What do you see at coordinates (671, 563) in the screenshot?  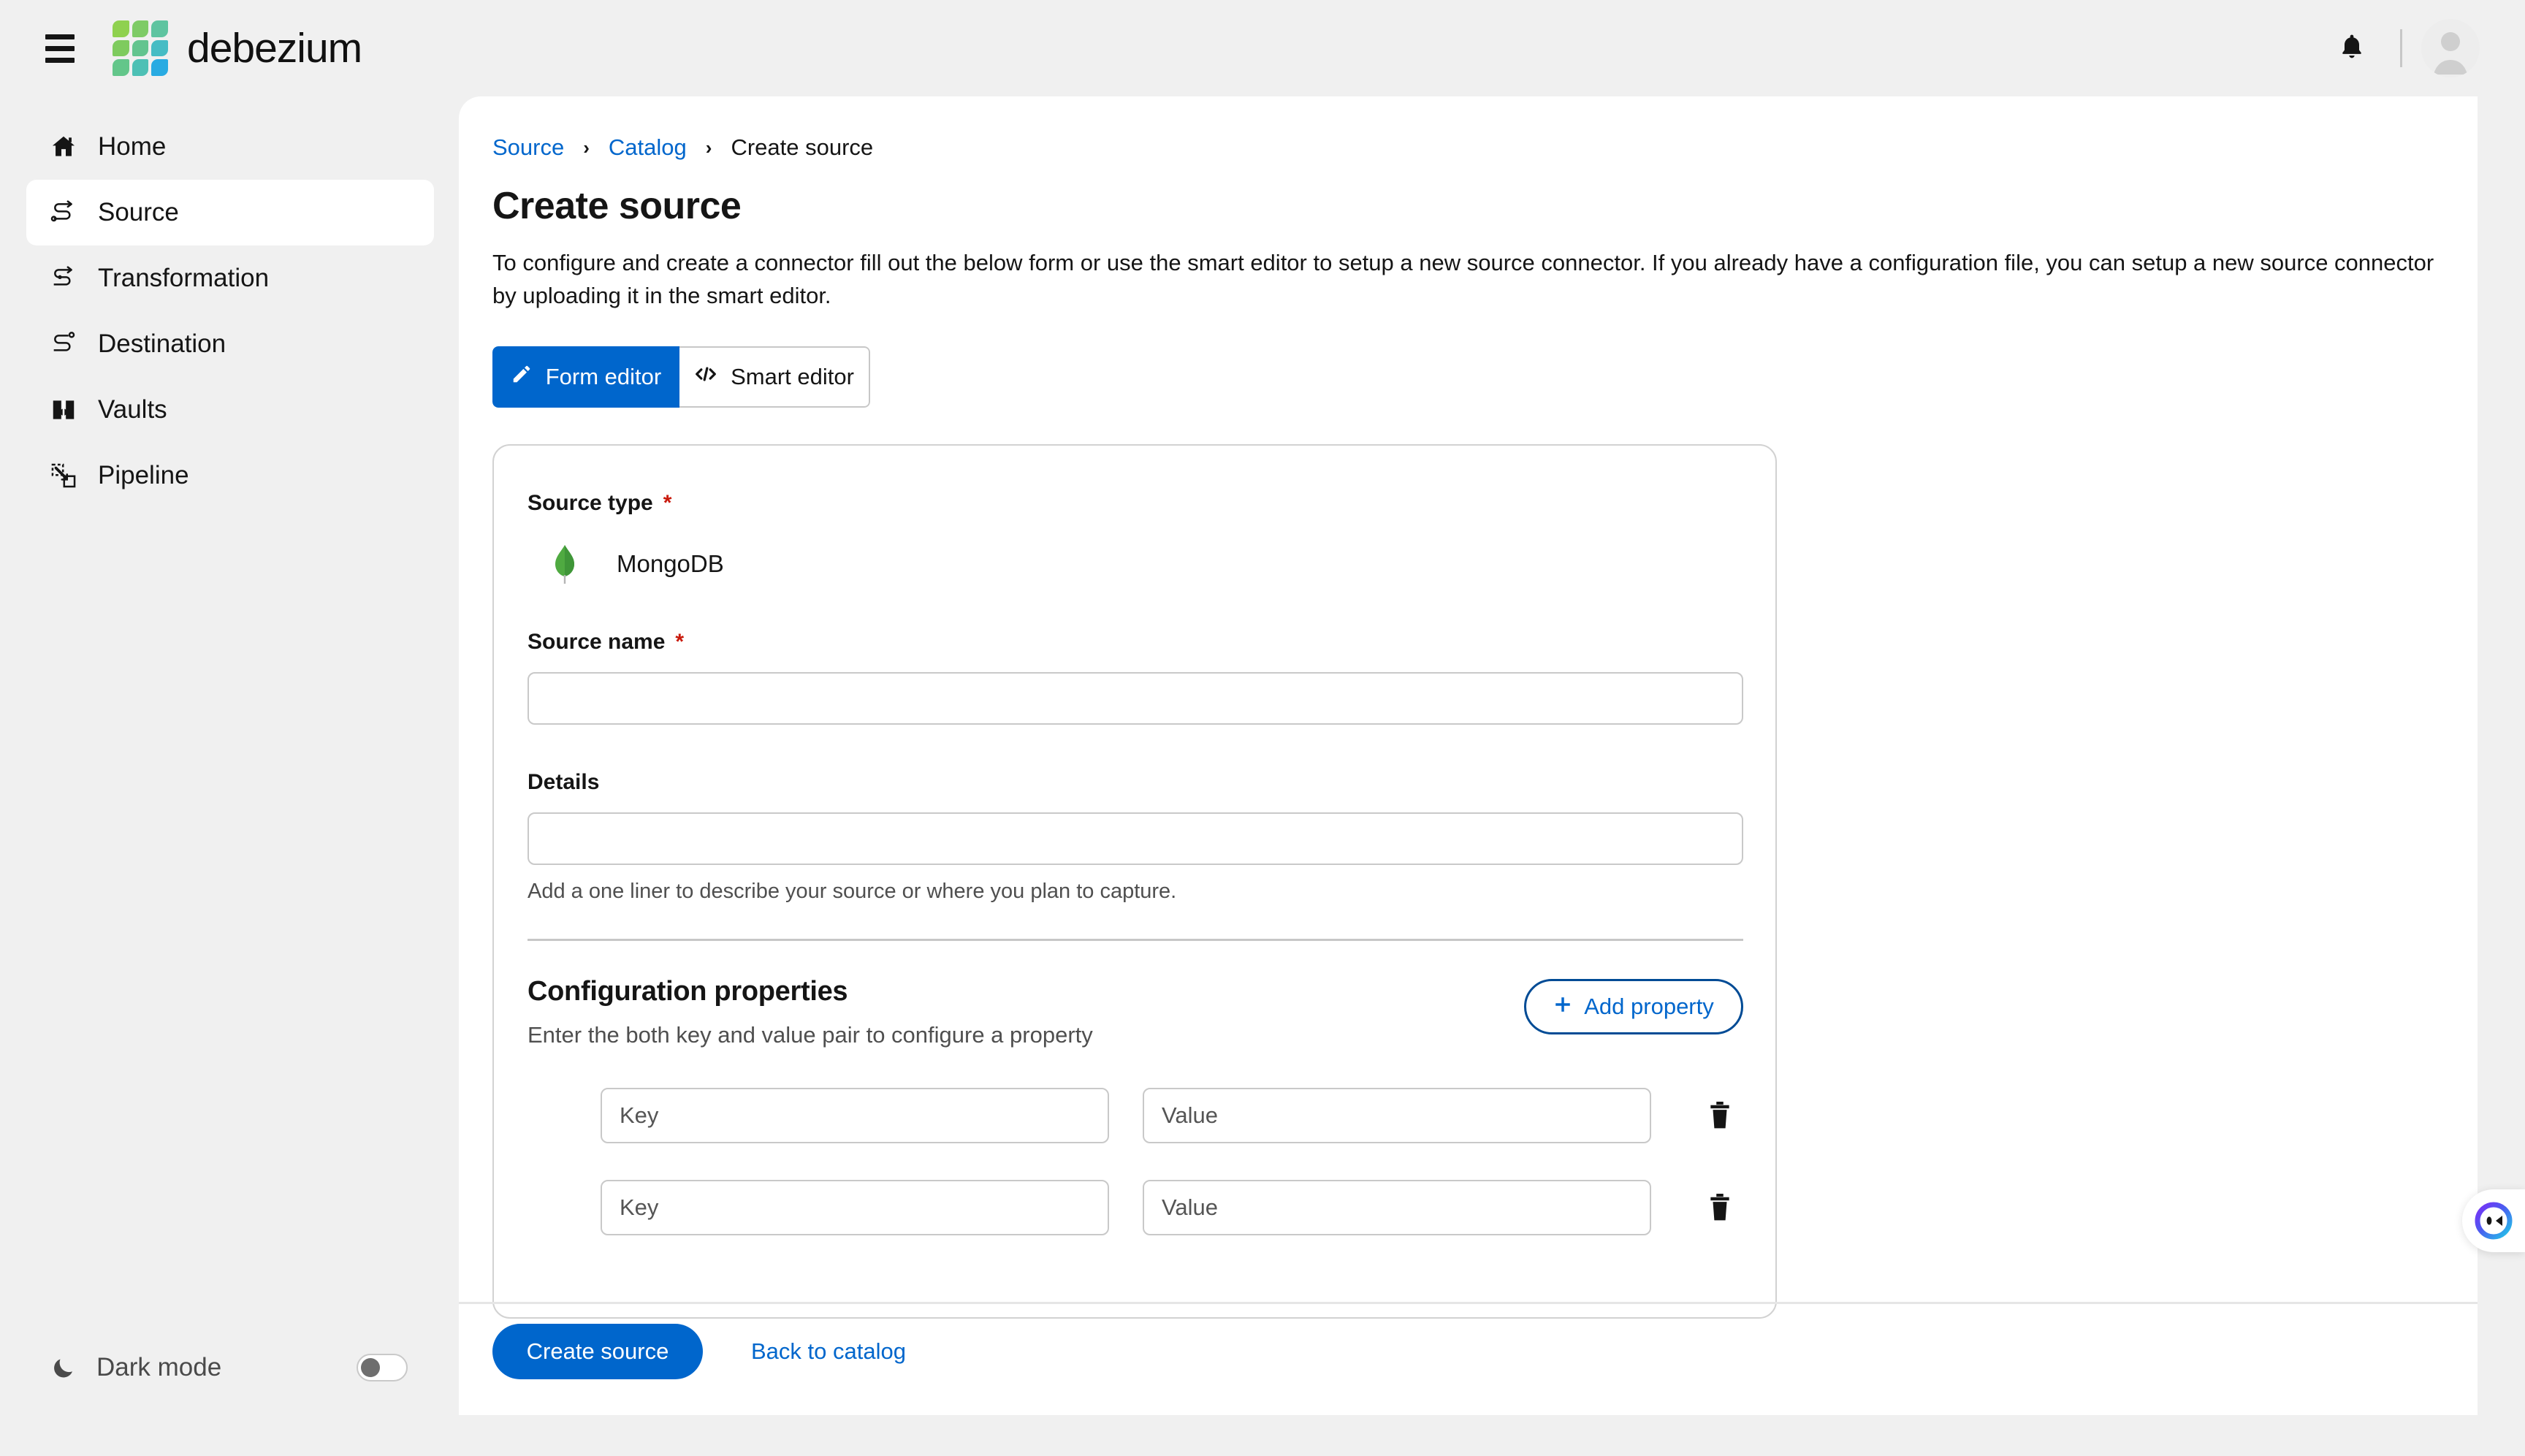 I see `source-type-name: MongoDB` at bounding box center [671, 563].